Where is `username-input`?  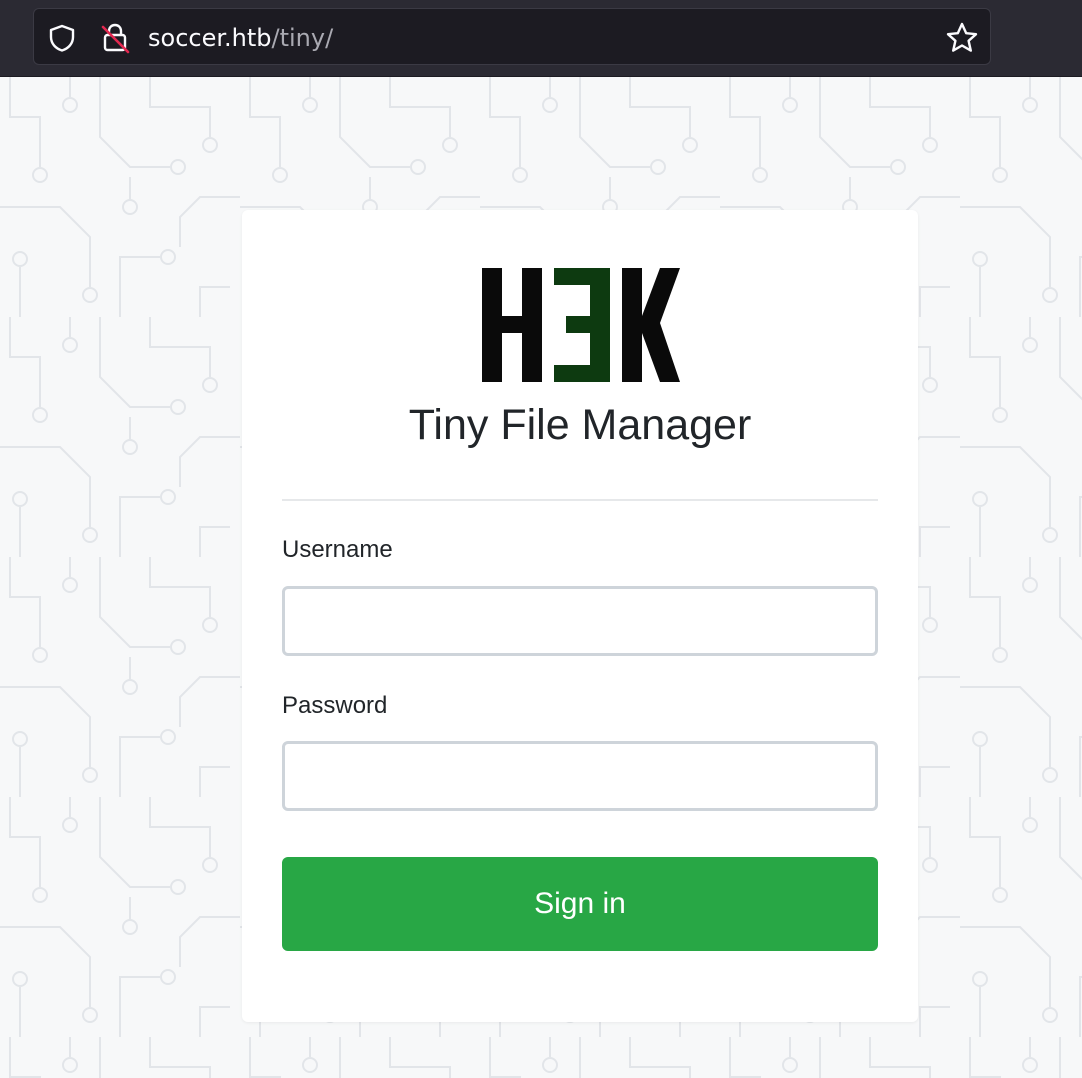
username-input is located at coordinates (580, 621).